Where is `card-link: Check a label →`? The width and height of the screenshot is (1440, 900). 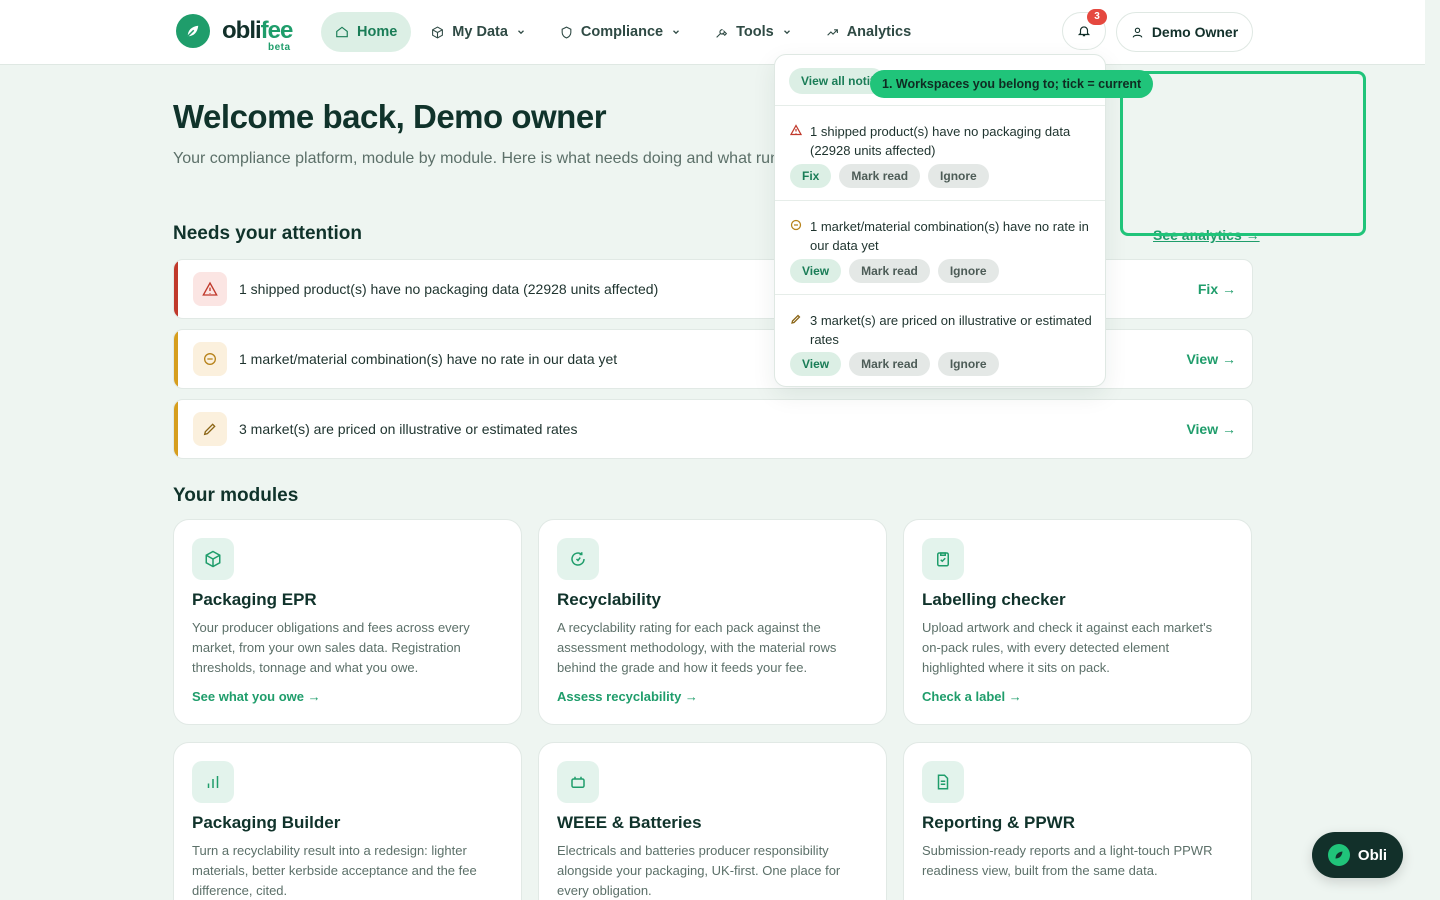 card-link: Check a label → is located at coordinates (972, 696).